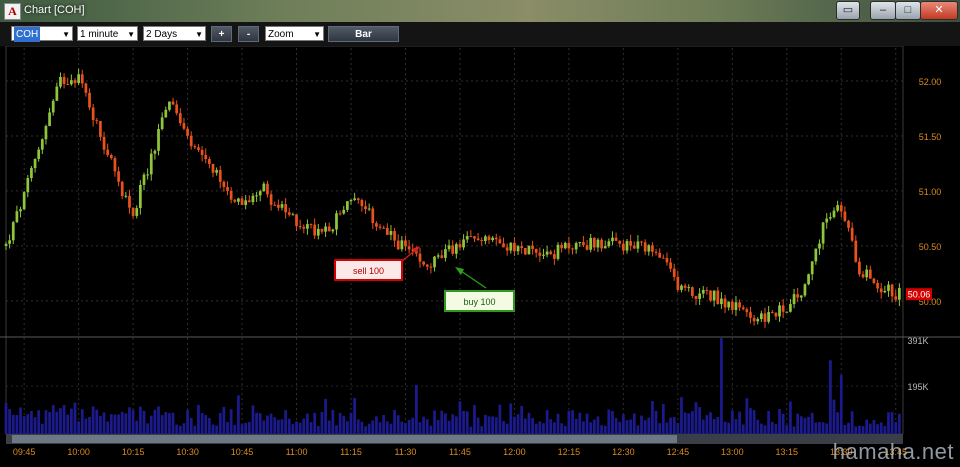 This screenshot has width=960, height=467. What do you see at coordinates (787, 452) in the screenshot?
I see `time-tick-label: 13:15` at bounding box center [787, 452].